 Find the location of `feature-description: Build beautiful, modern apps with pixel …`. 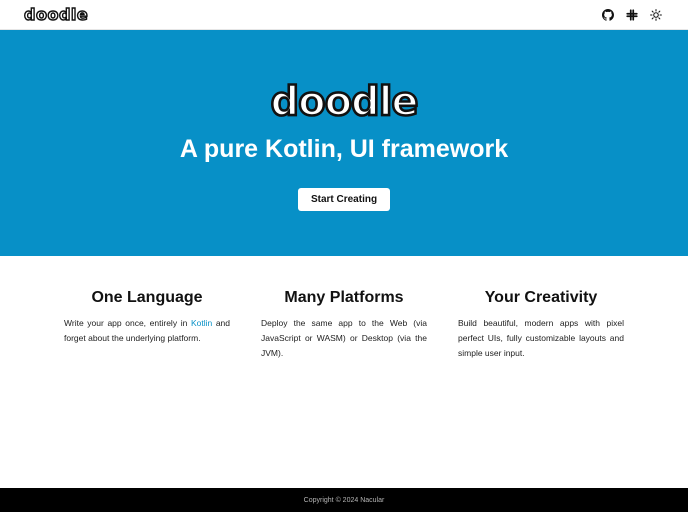

feature-description: Build beautiful, modern apps with pixel … is located at coordinates (541, 338).